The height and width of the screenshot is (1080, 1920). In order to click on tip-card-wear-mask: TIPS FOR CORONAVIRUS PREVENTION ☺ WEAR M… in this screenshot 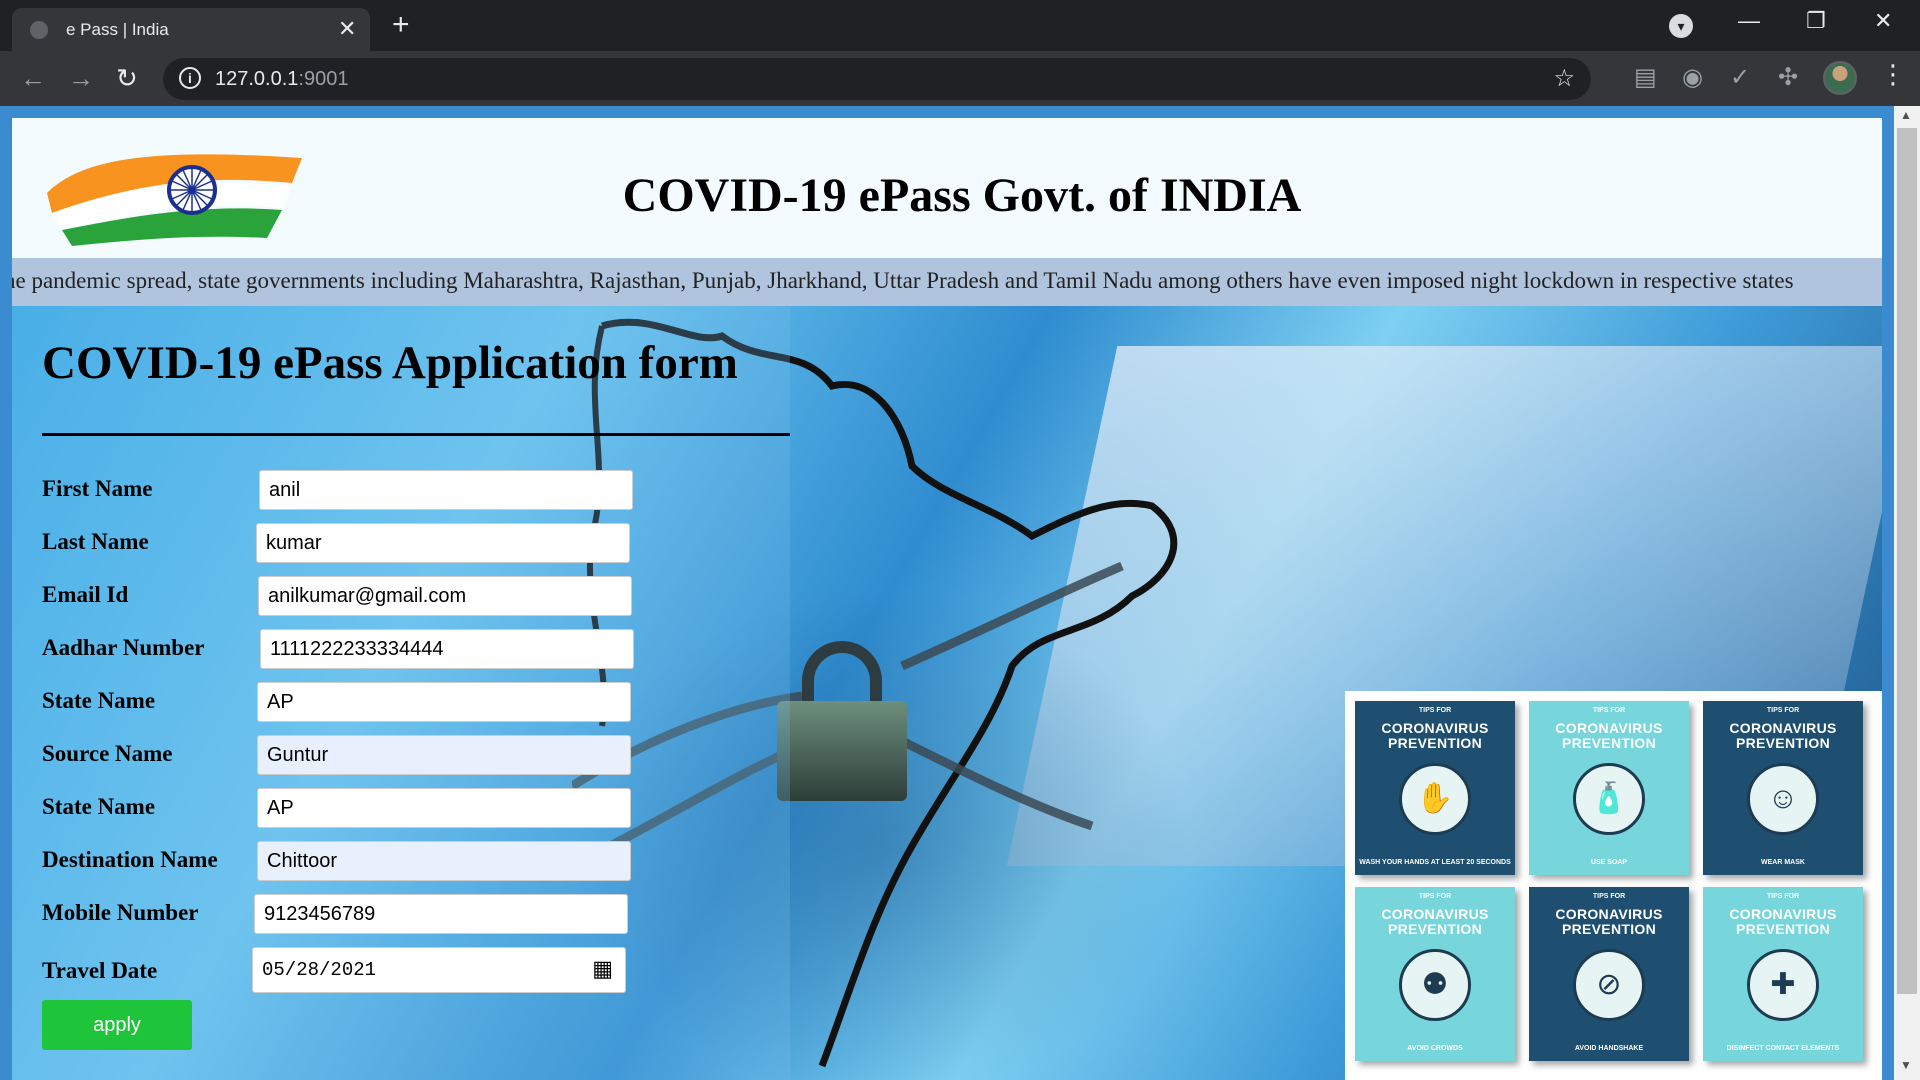, I will do `click(1783, 788)`.